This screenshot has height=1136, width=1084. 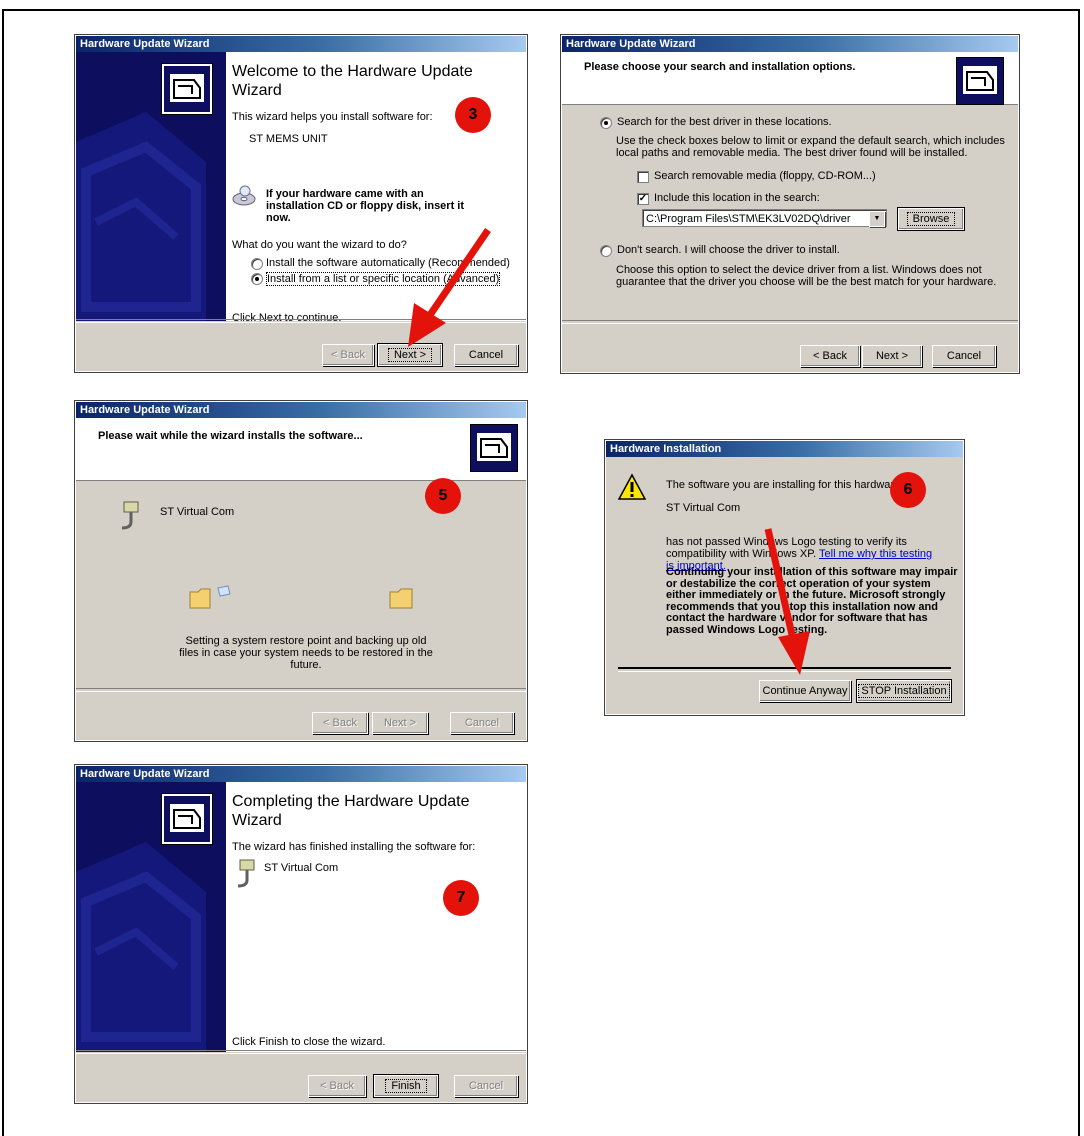 I want to click on page-title: Completing the Hardware Update Wizard, so click(x=351, y=811).